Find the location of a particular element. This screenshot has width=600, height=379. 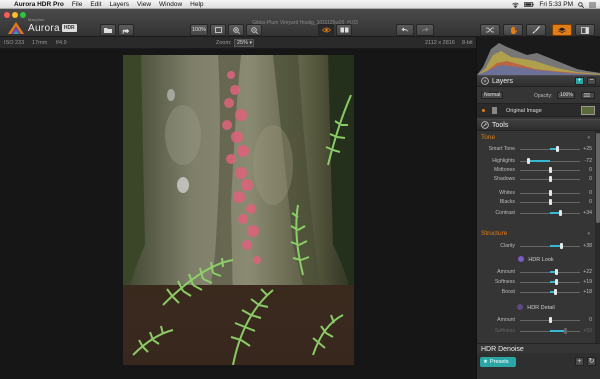

hdr-look-toggle is located at coordinates (521, 259).